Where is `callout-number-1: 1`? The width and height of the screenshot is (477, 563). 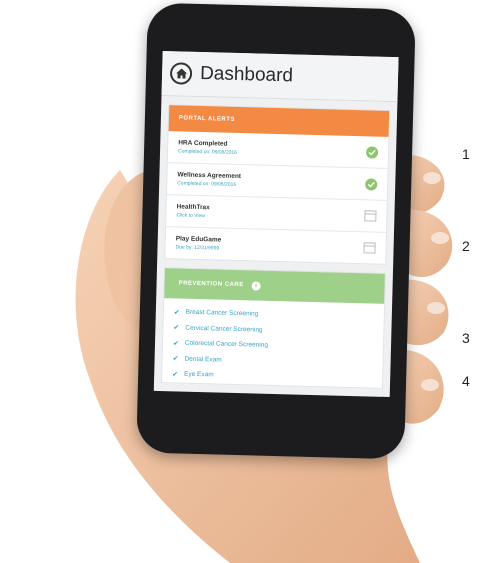 callout-number-1: 1 is located at coordinates (466, 154).